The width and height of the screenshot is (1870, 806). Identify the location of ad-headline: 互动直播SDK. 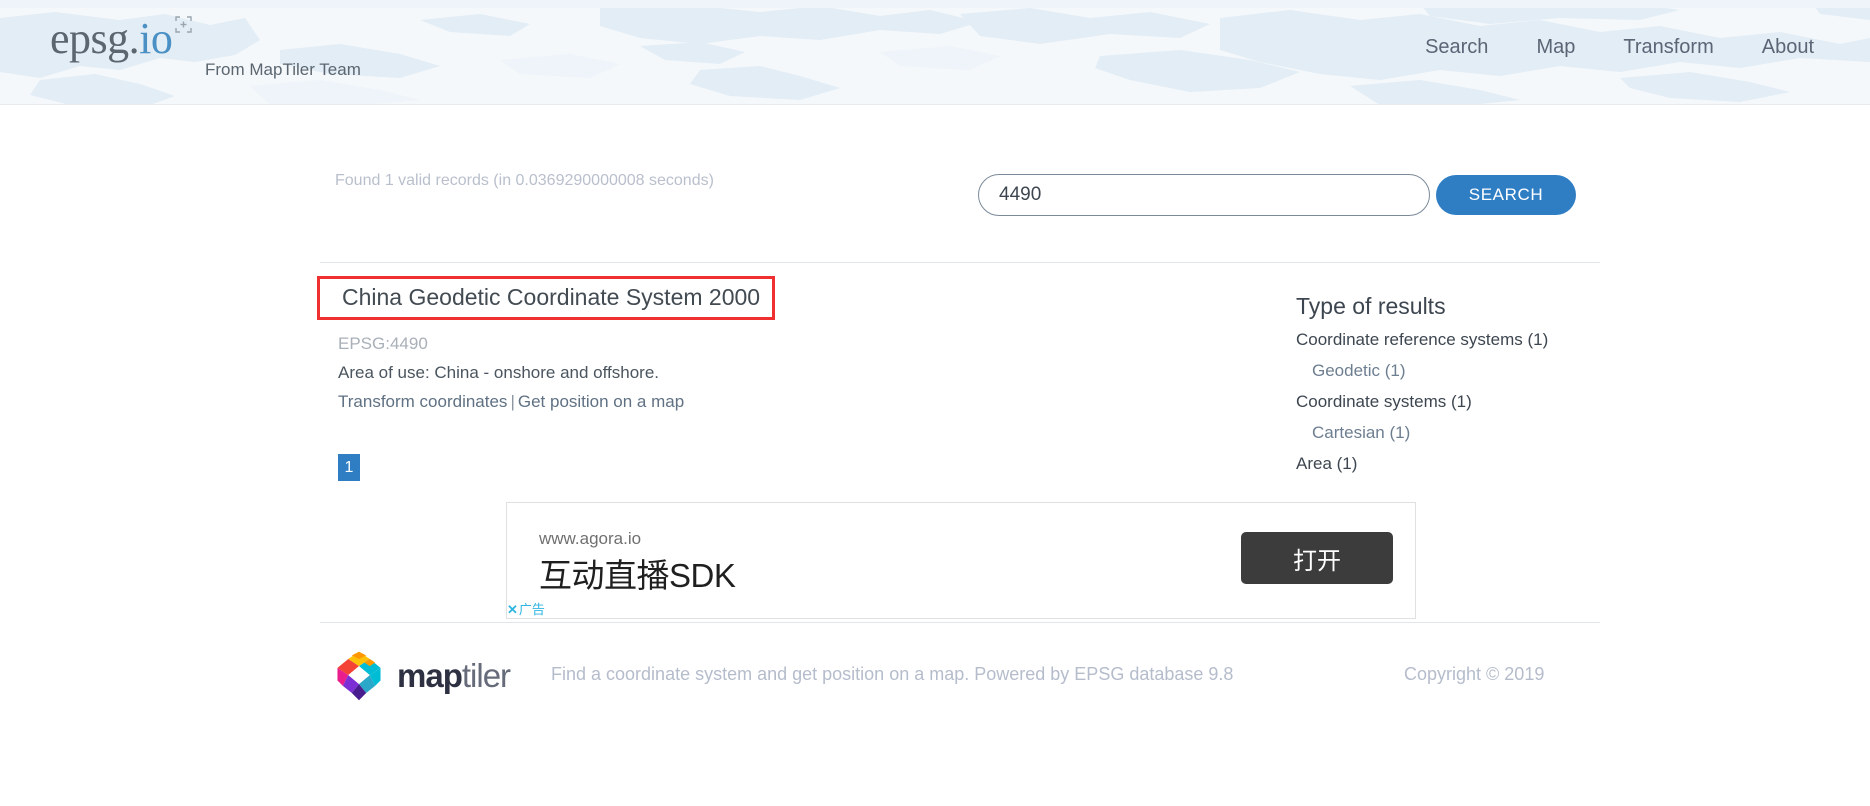
(637, 575).